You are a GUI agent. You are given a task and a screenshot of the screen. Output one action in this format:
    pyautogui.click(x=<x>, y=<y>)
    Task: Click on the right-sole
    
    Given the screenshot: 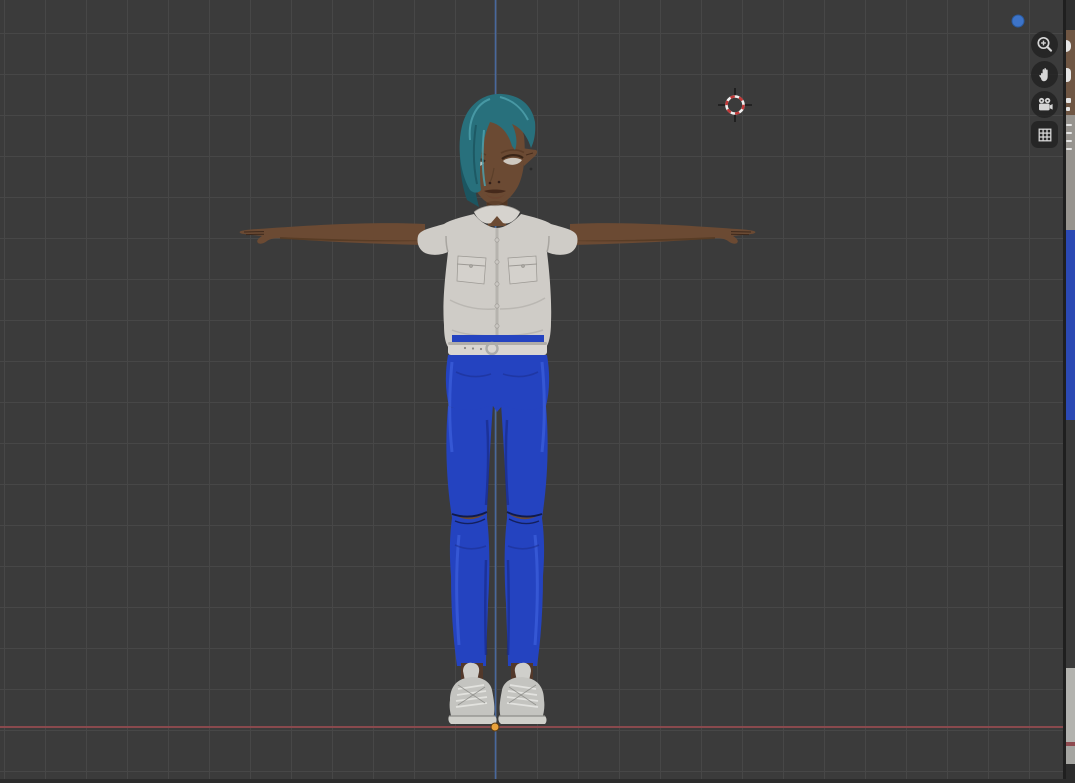 What is the action you would take?
    pyautogui.click(x=522, y=720)
    